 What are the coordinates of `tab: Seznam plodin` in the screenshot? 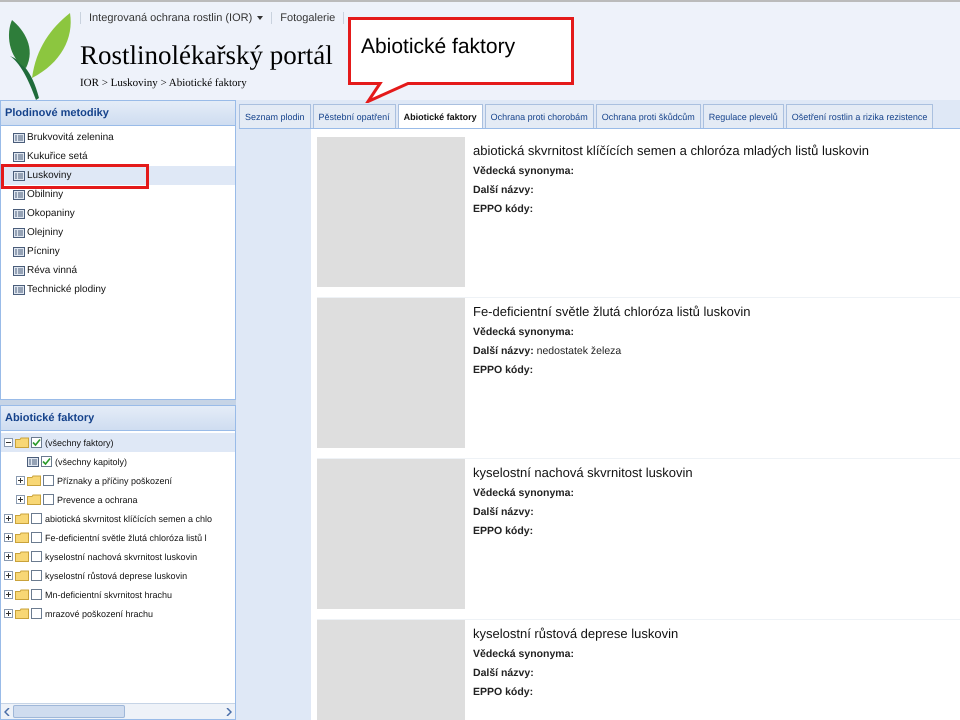 It's located at (275, 116).